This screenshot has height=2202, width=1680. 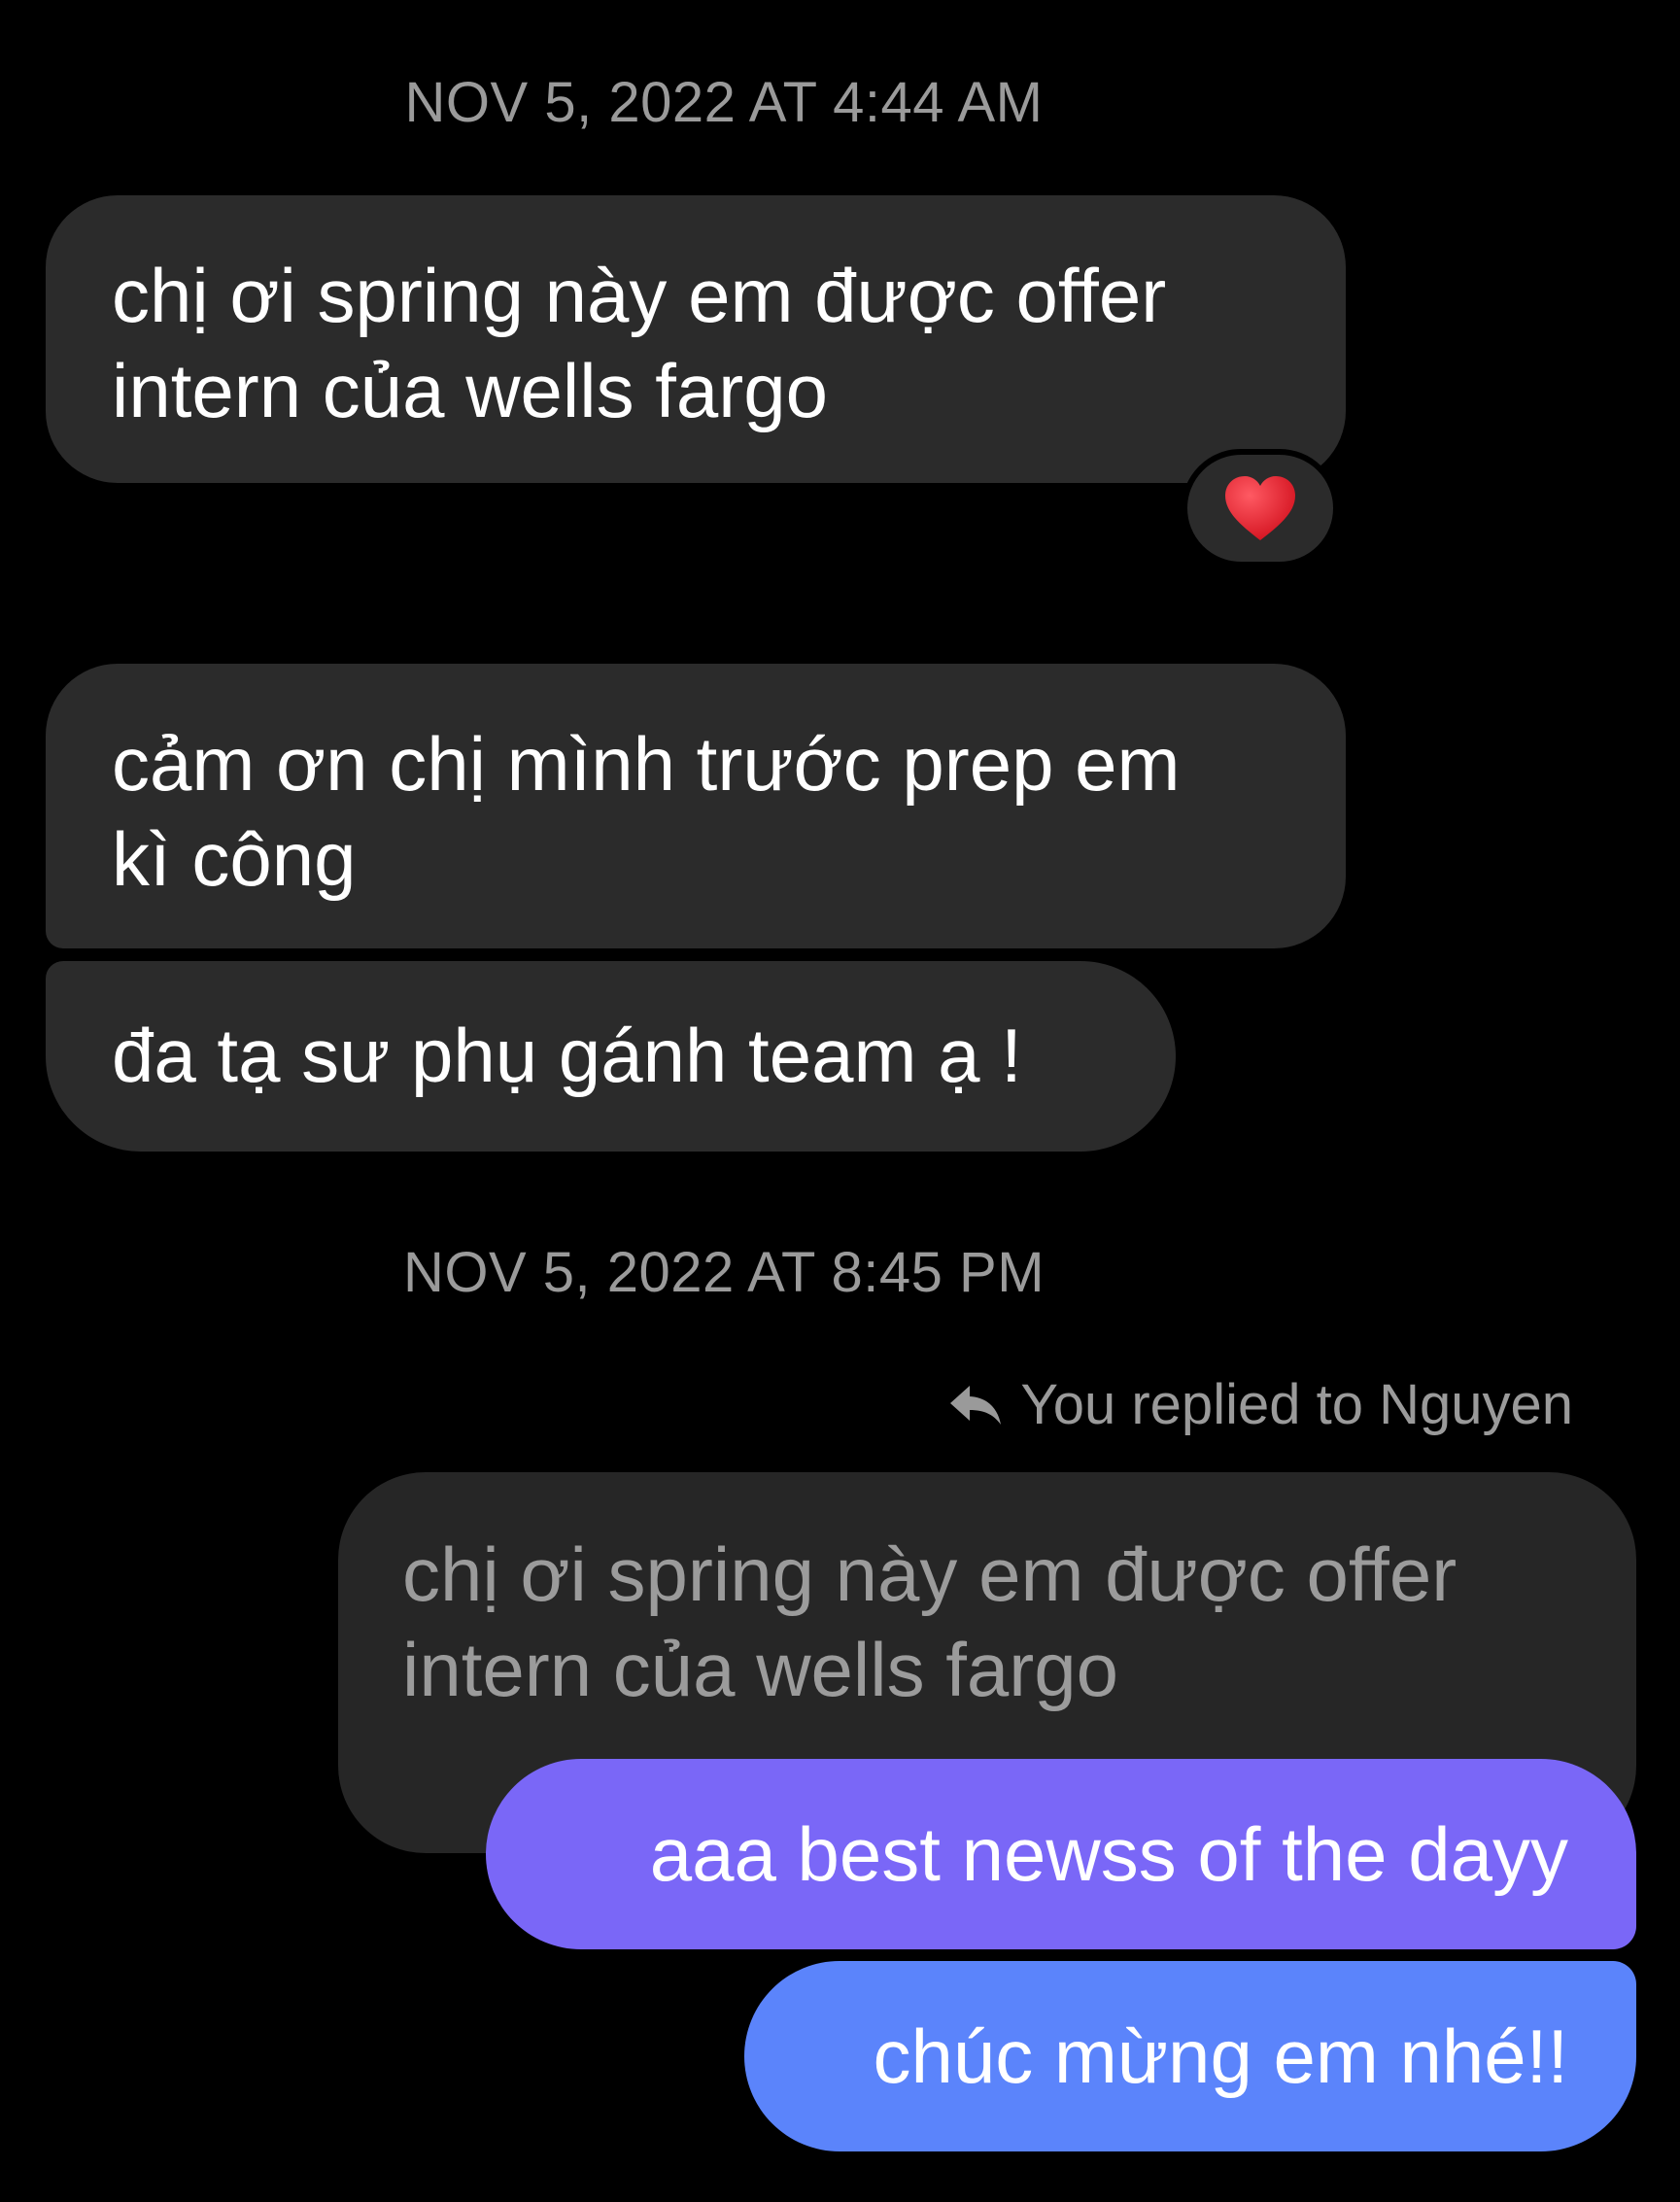 I want to click on reaction-badge, so click(x=1260, y=508).